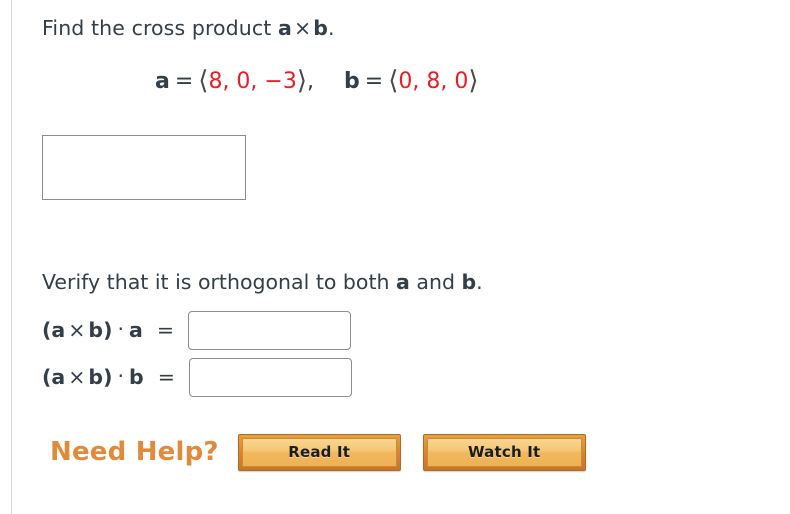 Image resolution: width=790 pixels, height=514 pixels. I want to click on equals-sign-b: =, so click(166, 377).